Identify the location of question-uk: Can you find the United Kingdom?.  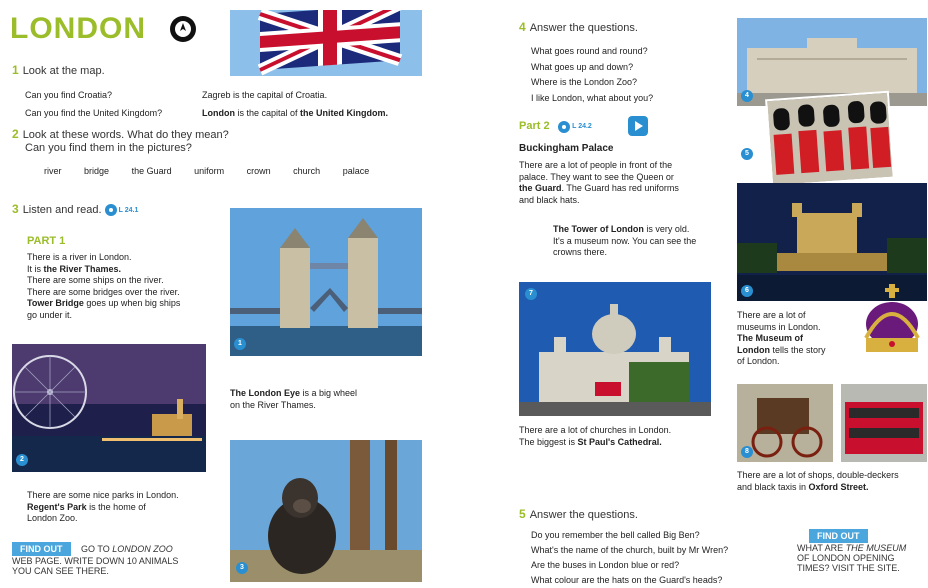
(94, 113).